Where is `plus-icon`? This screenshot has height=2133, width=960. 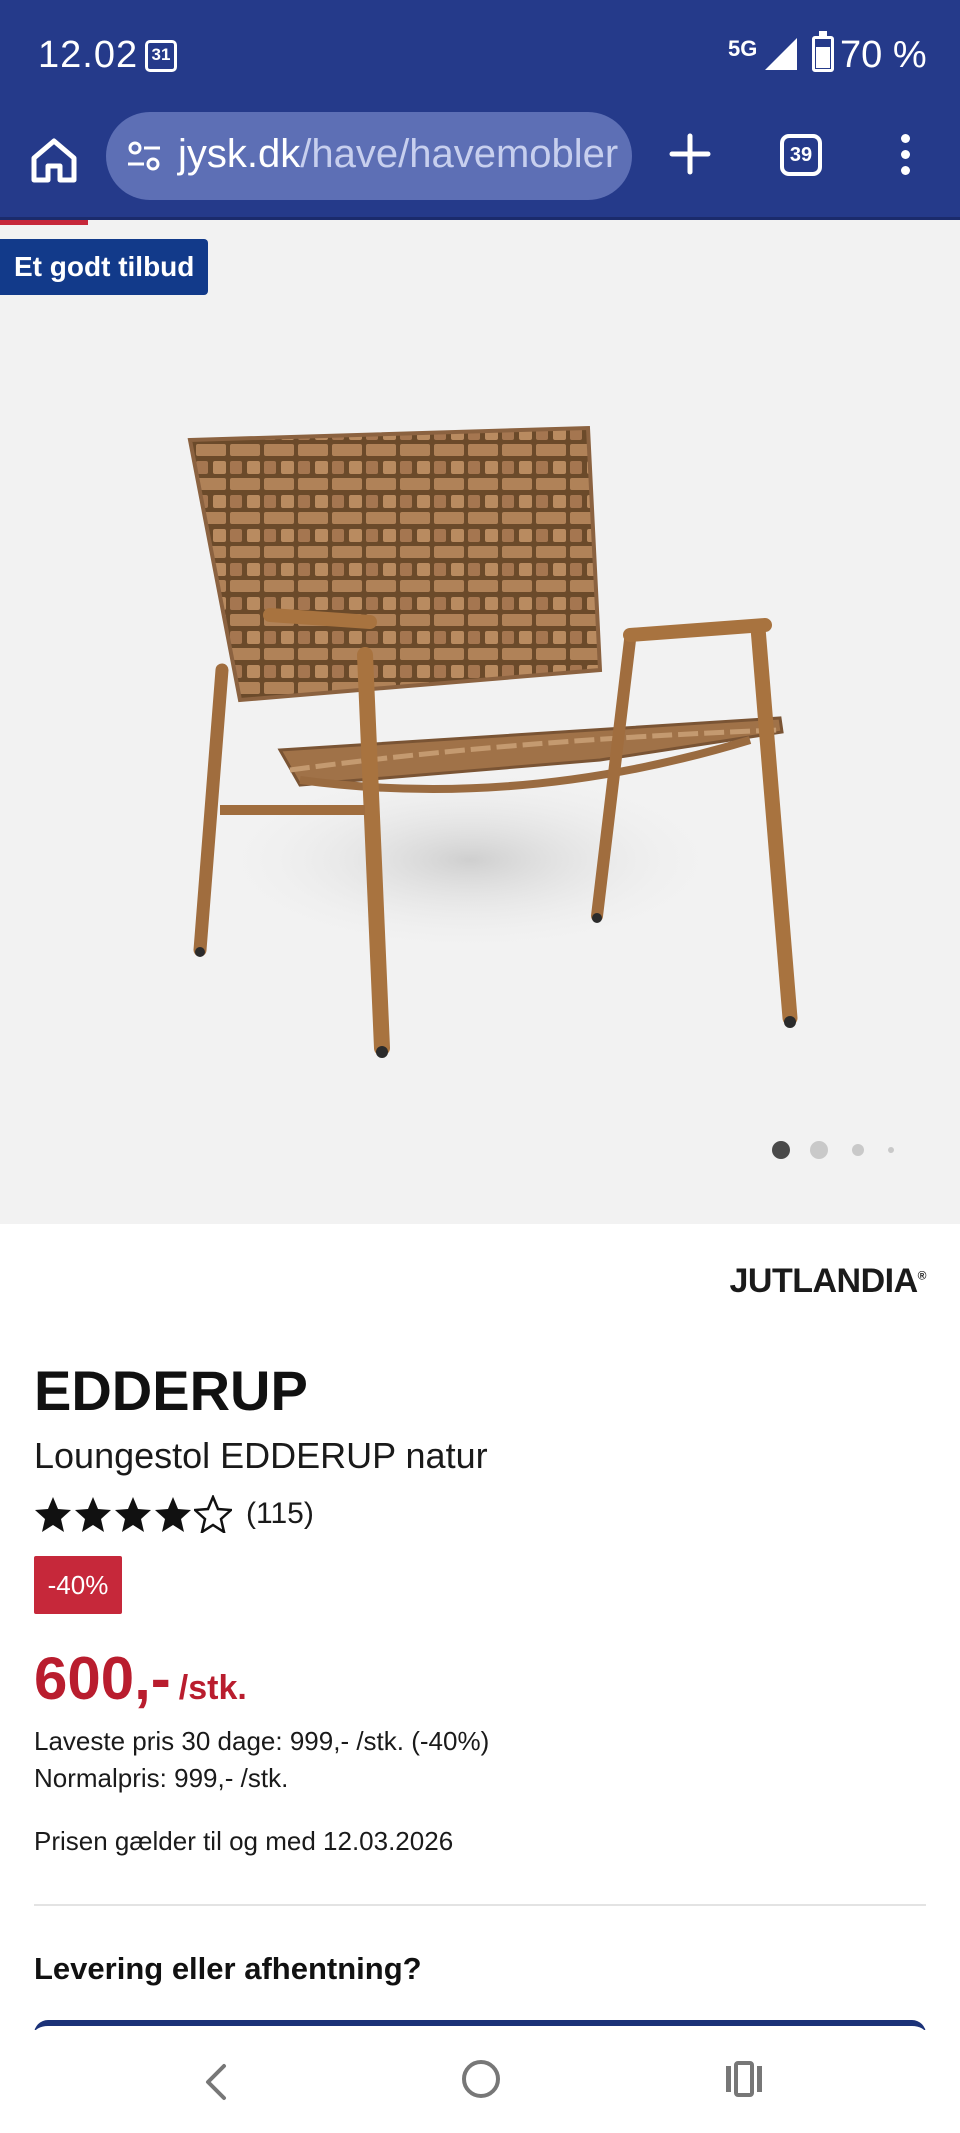
plus-icon is located at coordinates (690, 154).